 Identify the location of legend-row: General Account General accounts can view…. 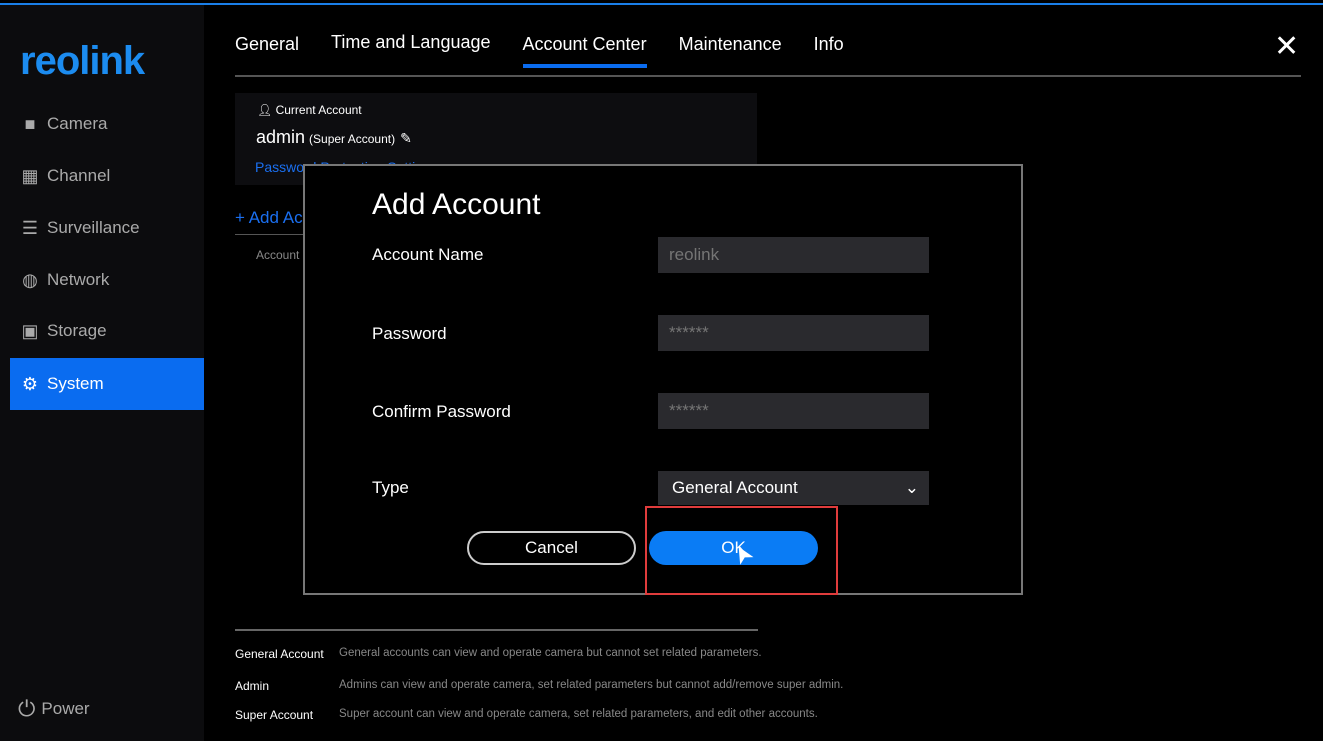
(498, 654).